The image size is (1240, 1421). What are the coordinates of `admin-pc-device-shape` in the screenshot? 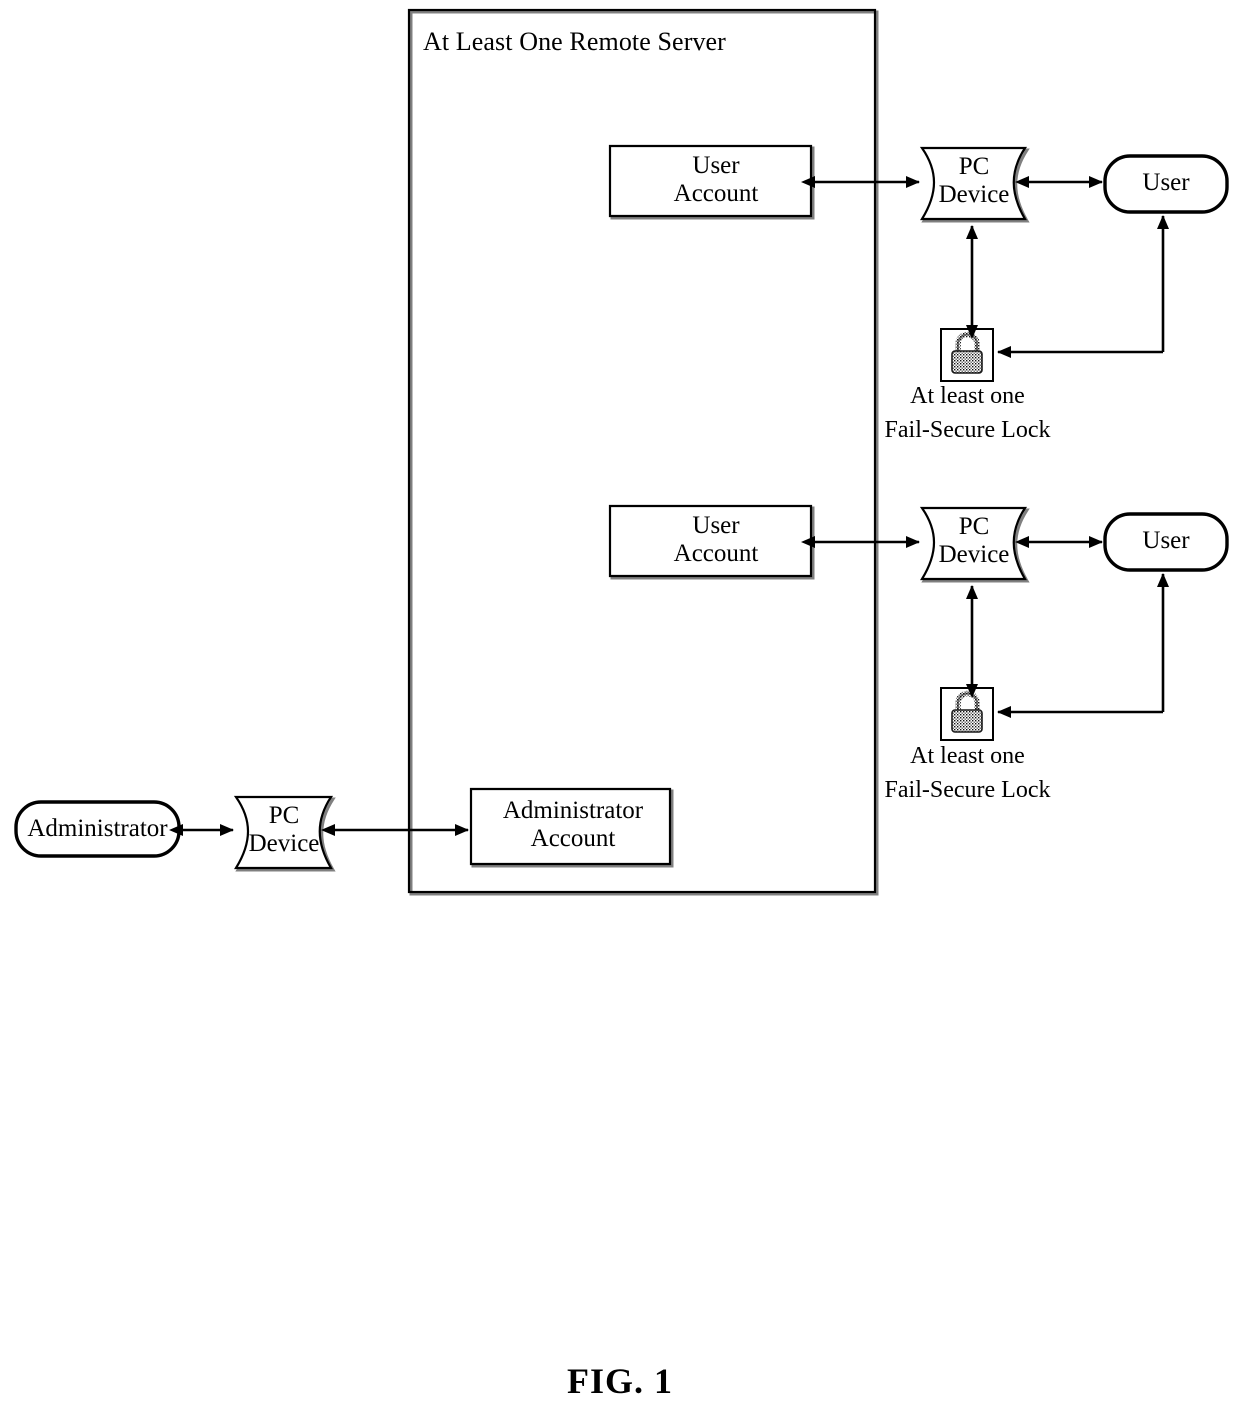 It's located at (284, 833).